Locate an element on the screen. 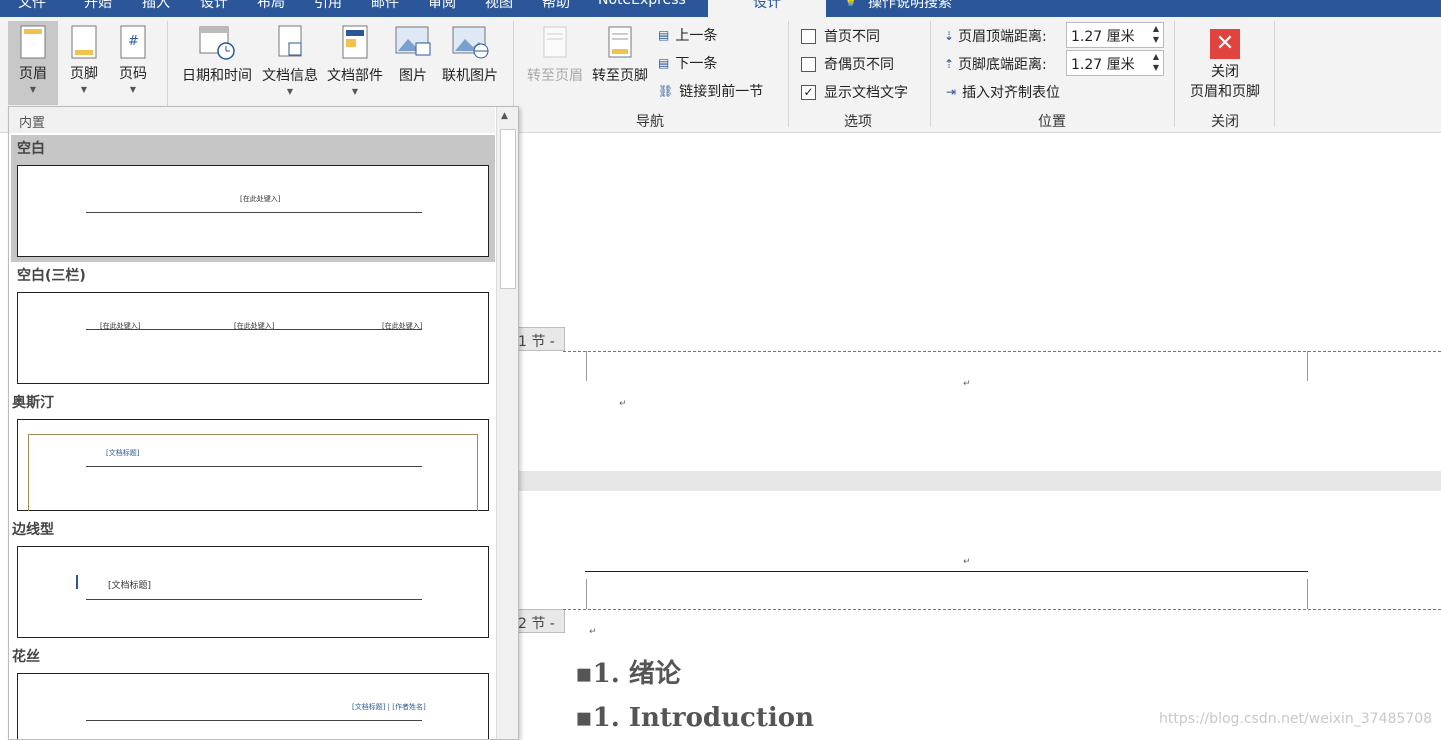 This screenshot has width=1441, height=740. gallery-item-blank-three-column: [在此处键入] [在此处键入] [在此处键入] is located at coordinates (253, 338).